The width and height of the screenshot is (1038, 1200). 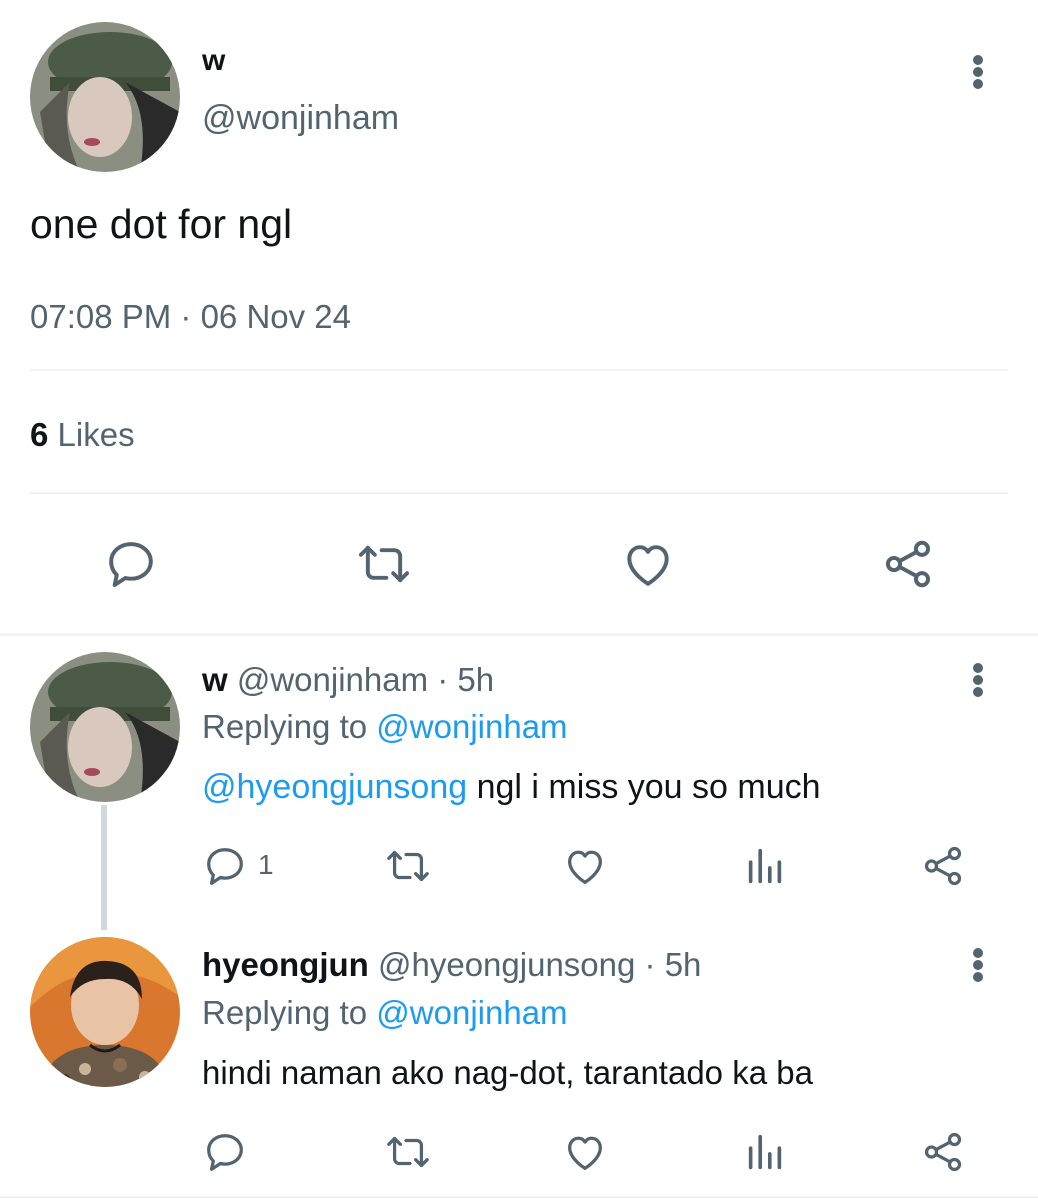 I want to click on section-divider, so click(x=519, y=634).